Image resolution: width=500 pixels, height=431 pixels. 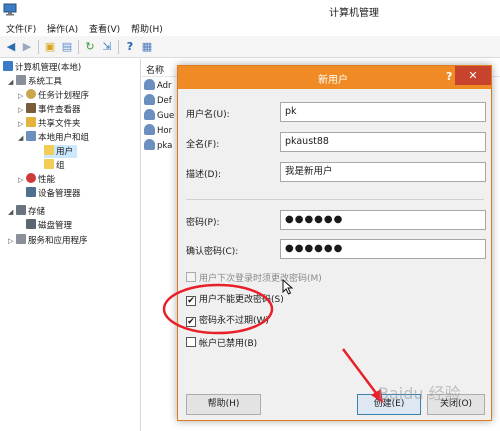 I want to click on shared-folder-icon, so click(x=31, y=122).